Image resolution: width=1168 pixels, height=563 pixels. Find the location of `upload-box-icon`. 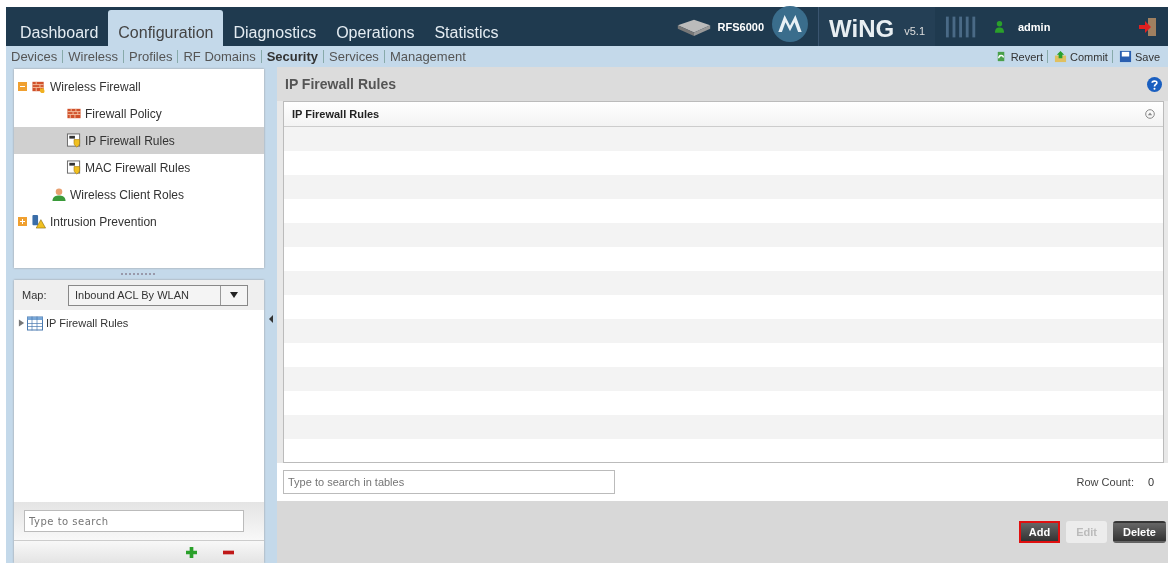

upload-box-icon is located at coordinates (1061, 56).